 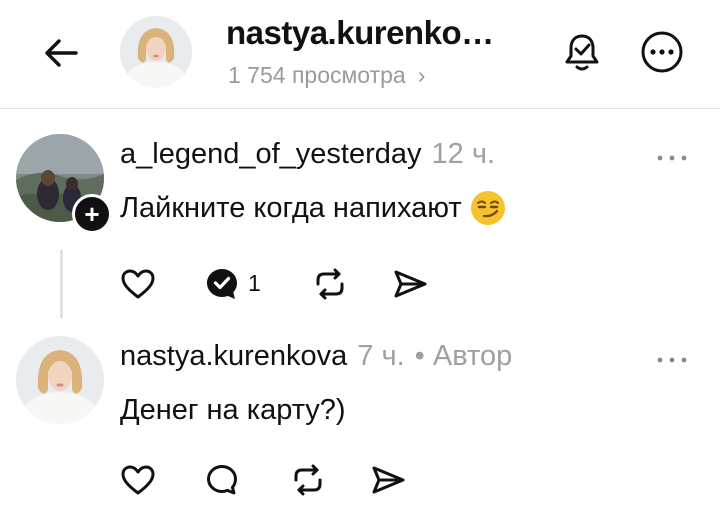 I want to click on arrow-left-icon, so click(x=61, y=53).